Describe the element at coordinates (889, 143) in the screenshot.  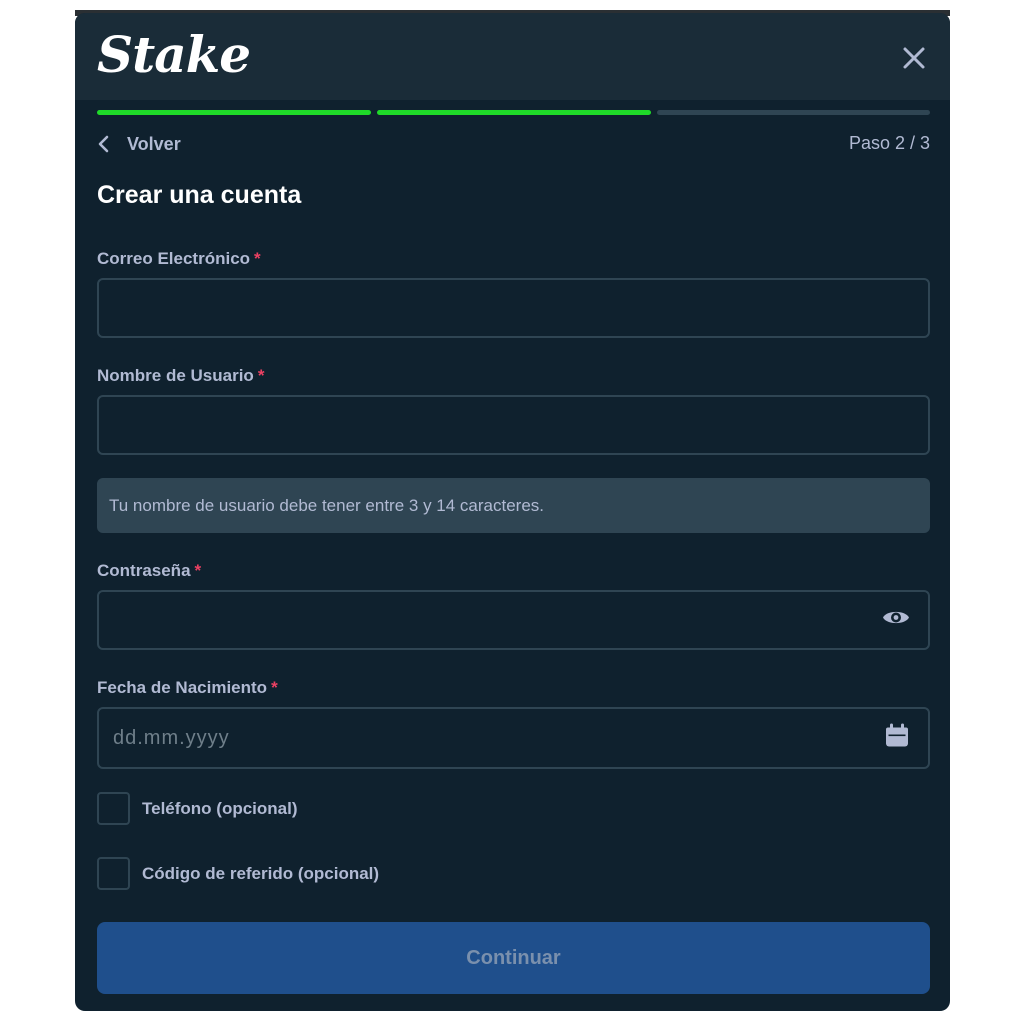
I see `step-indicator: Paso 2 / 3` at that location.